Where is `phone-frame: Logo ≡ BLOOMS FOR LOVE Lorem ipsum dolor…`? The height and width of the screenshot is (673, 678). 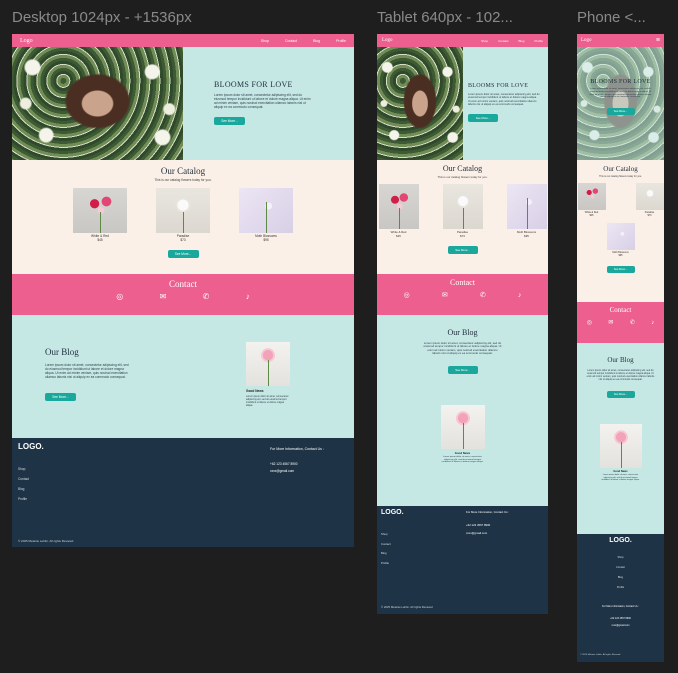 phone-frame: Logo ≡ BLOOMS FOR LOVE Lorem ipsum dolor… is located at coordinates (620, 348).